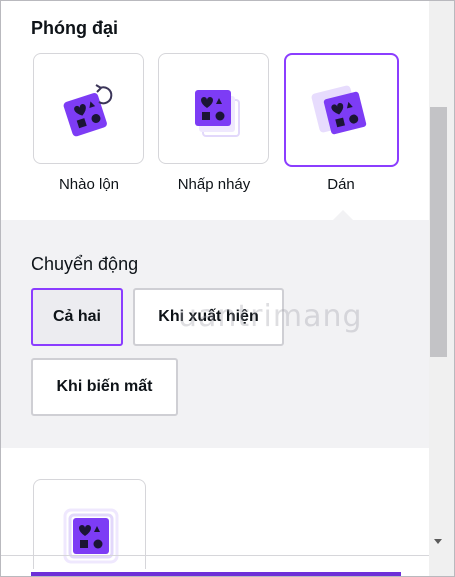  I want to click on pulse-shapes-icon, so click(91, 536).